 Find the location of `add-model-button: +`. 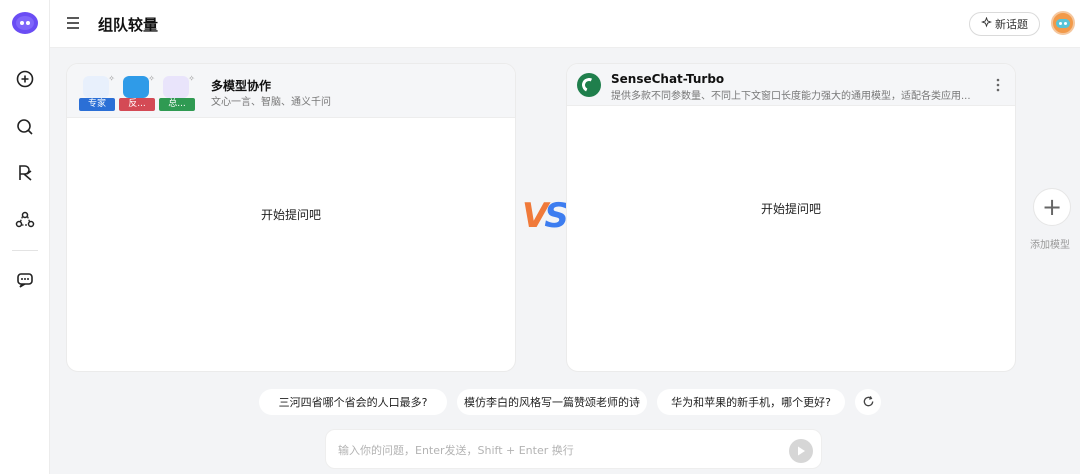

add-model-button: + is located at coordinates (1052, 207).